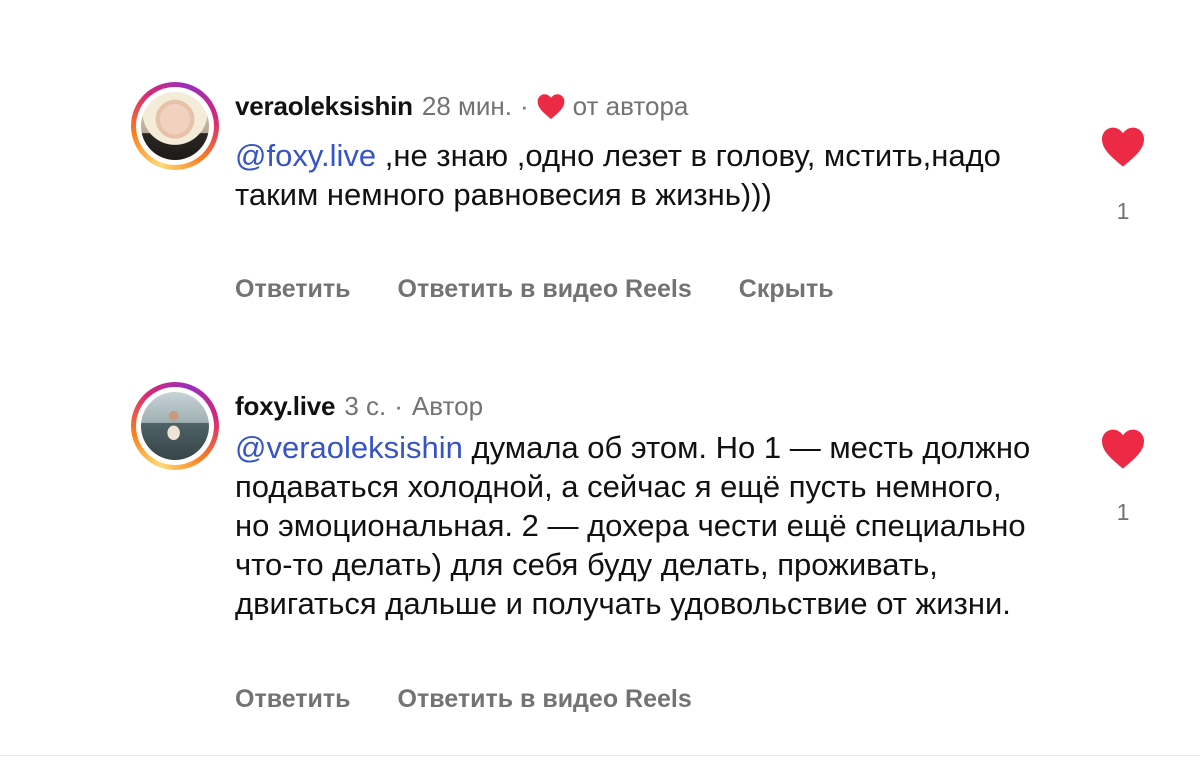 Image resolution: width=1200 pixels, height=764 pixels. I want to click on comment-actions: Ответить Ответить в видео Reels, so click(487, 699).